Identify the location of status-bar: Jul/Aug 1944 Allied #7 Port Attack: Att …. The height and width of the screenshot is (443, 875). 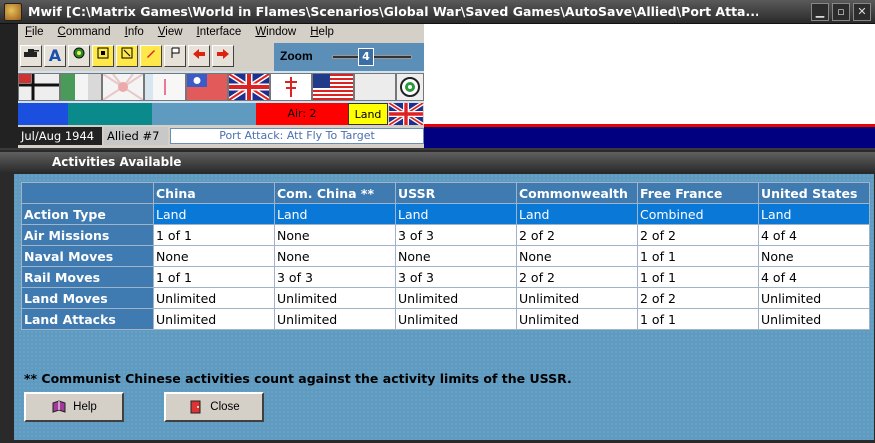
(221, 136).